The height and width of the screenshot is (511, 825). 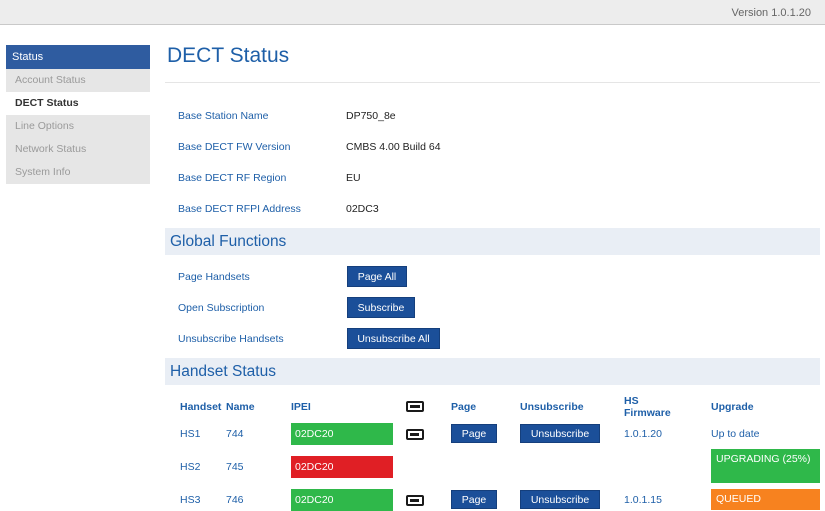 What do you see at coordinates (415, 406) in the screenshot?
I see `battery-icon` at bounding box center [415, 406].